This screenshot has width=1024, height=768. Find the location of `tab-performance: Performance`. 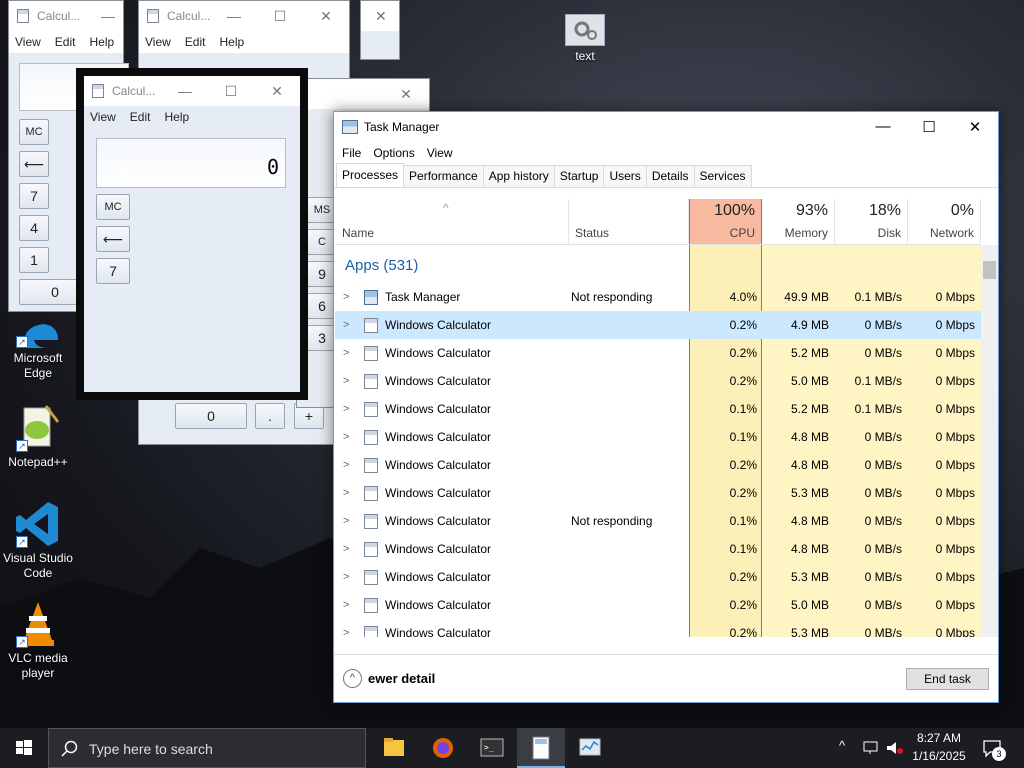

tab-performance: Performance is located at coordinates (443, 176).